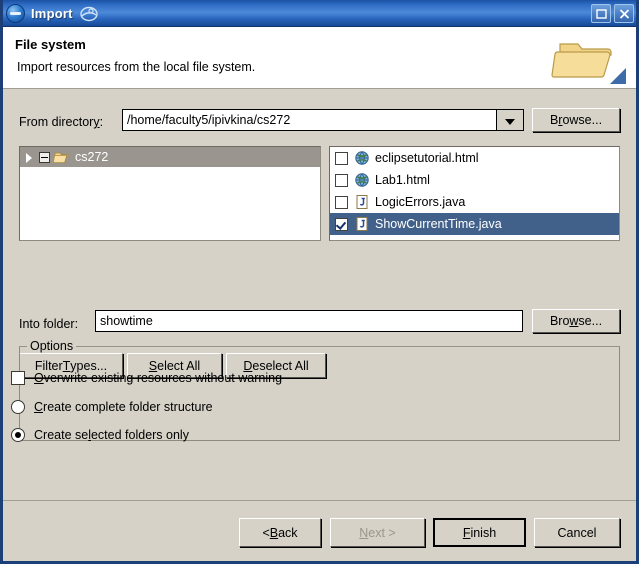 This screenshot has height=564, width=639. What do you see at coordinates (319, 13) in the screenshot?
I see `title-bar: Import` at bounding box center [319, 13].